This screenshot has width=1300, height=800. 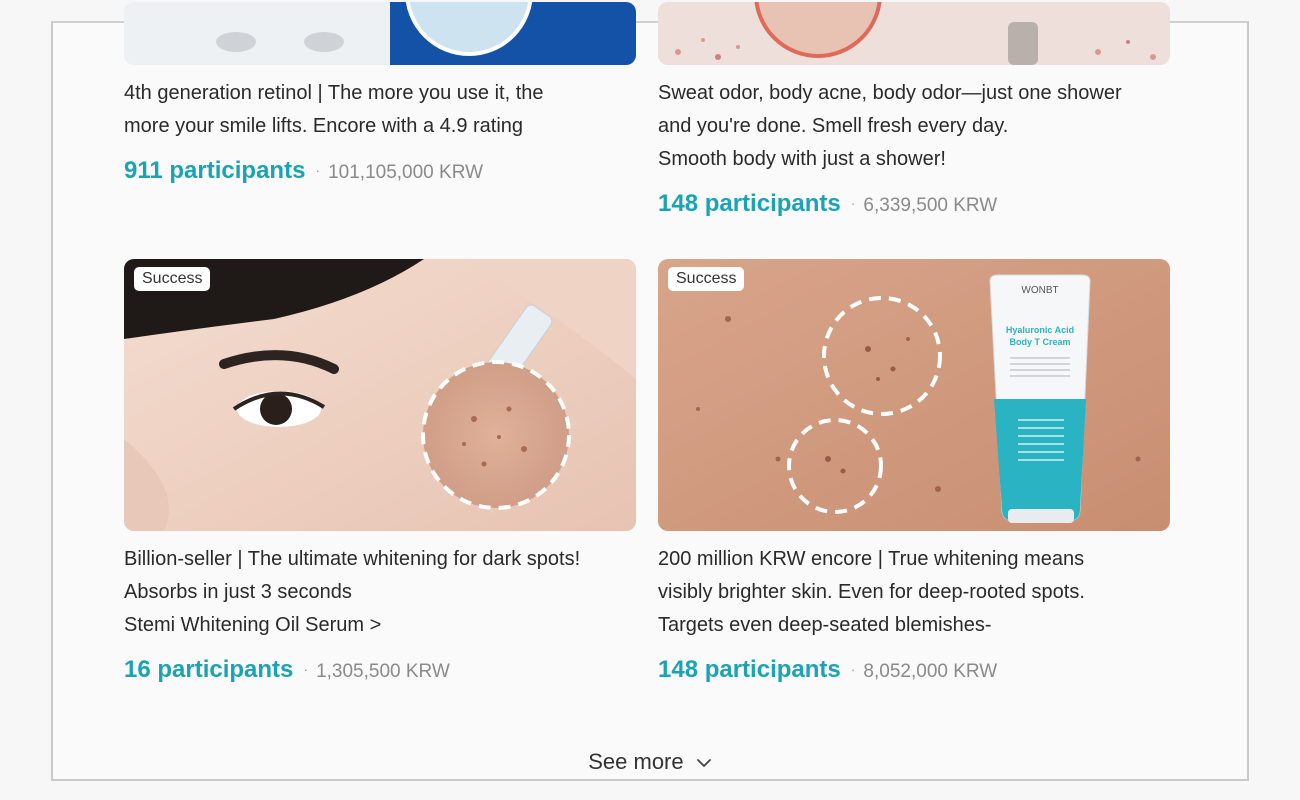 I want to click on see-more-button: See more, so click(x=650, y=762).